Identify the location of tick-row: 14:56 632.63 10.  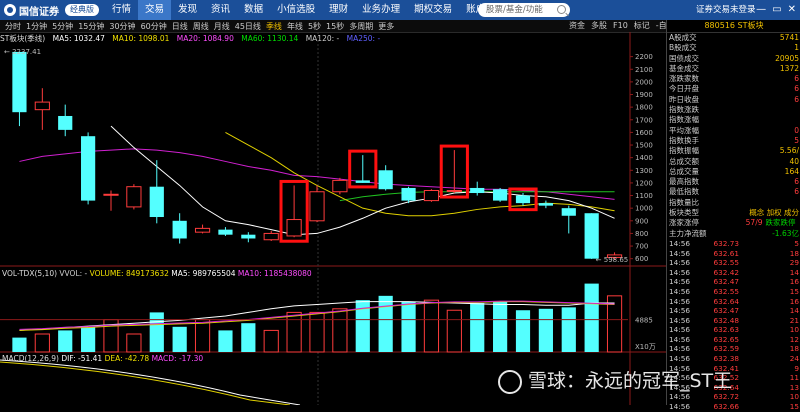
(733, 330).